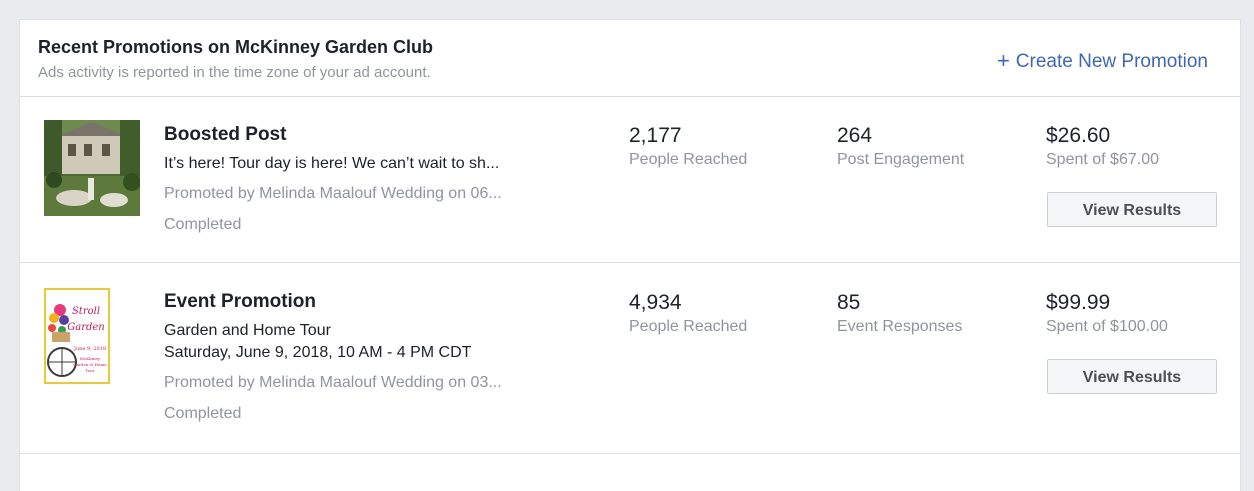 Image resolution: width=1254 pixels, height=491 pixels. What do you see at coordinates (1078, 135) in the screenshot?
I see `amount-spent-value: $26.60` at bounding box center [1078, 135].